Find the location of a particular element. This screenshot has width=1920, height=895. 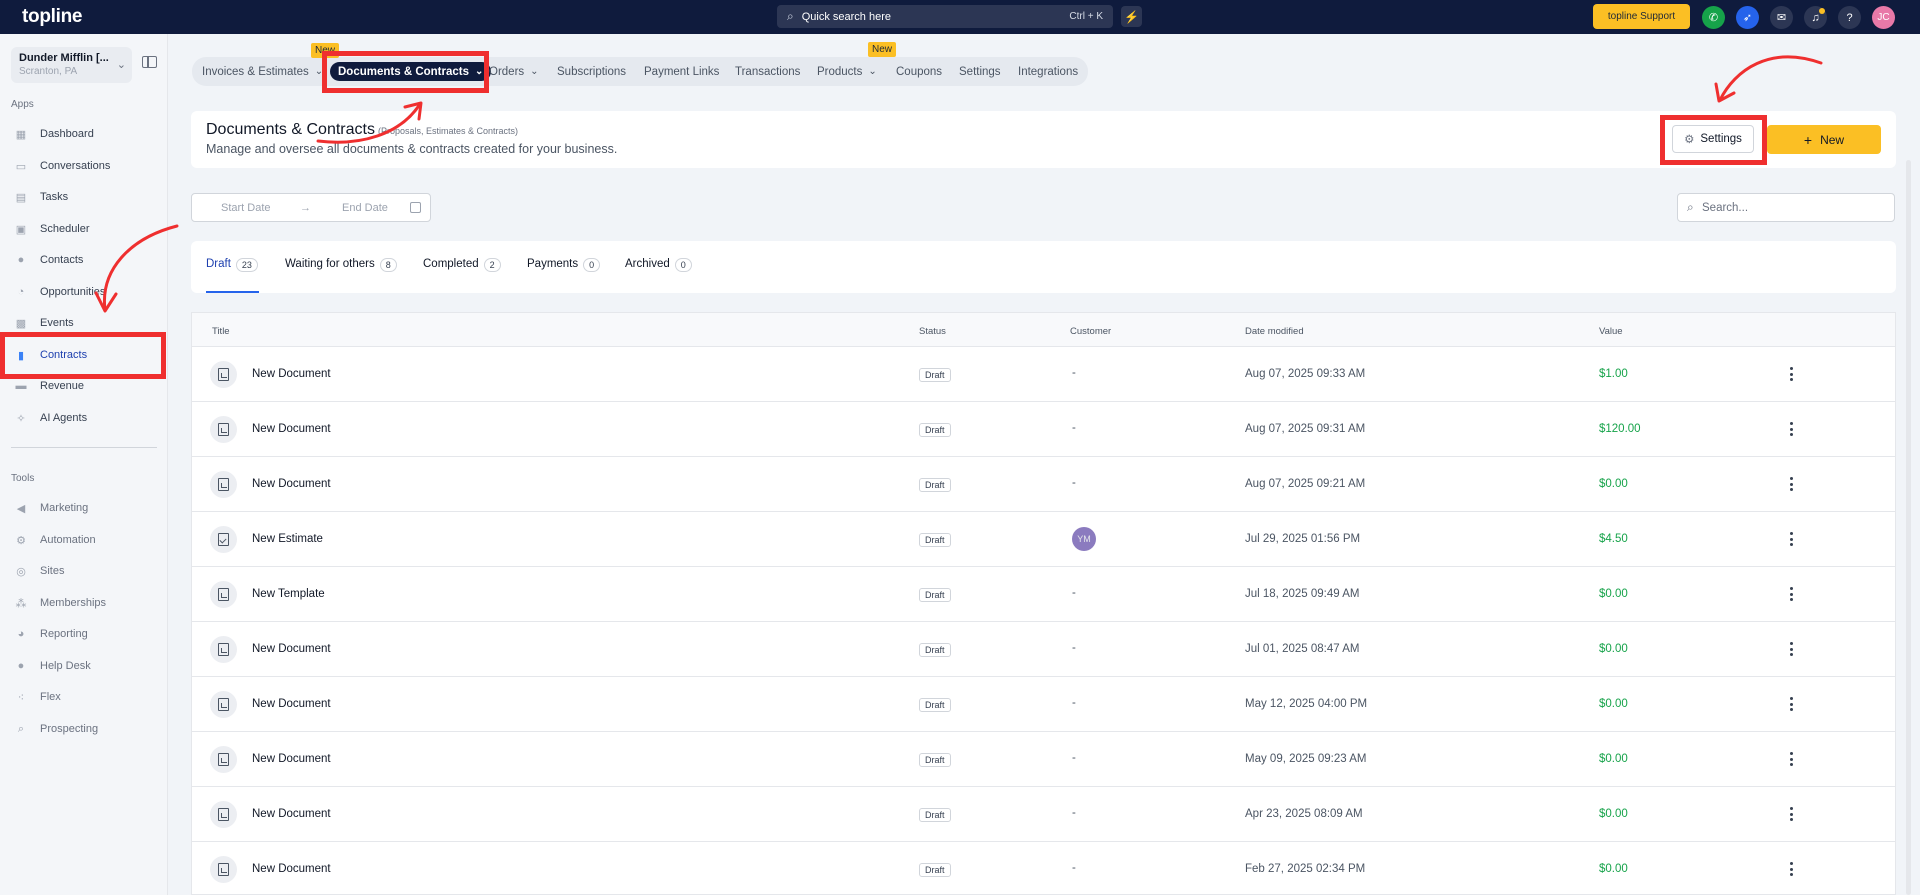

new-button-label: New is located at coordinates (1832, 139).